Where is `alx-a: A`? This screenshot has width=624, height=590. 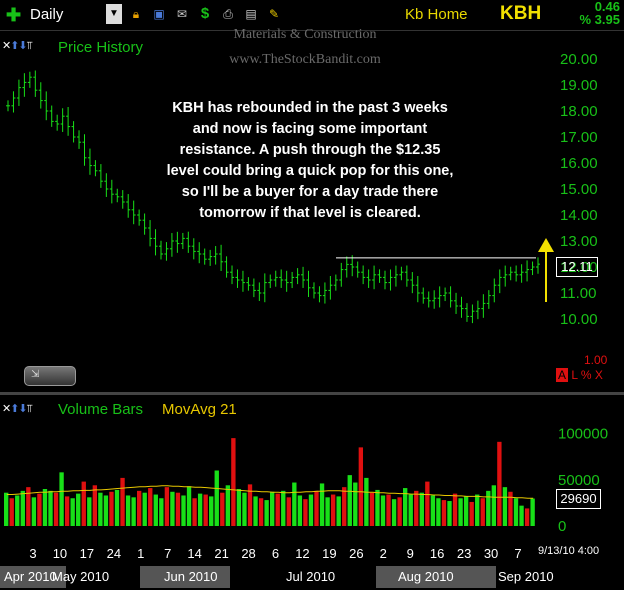 alx-a: A is located at coordinates (562, 375).